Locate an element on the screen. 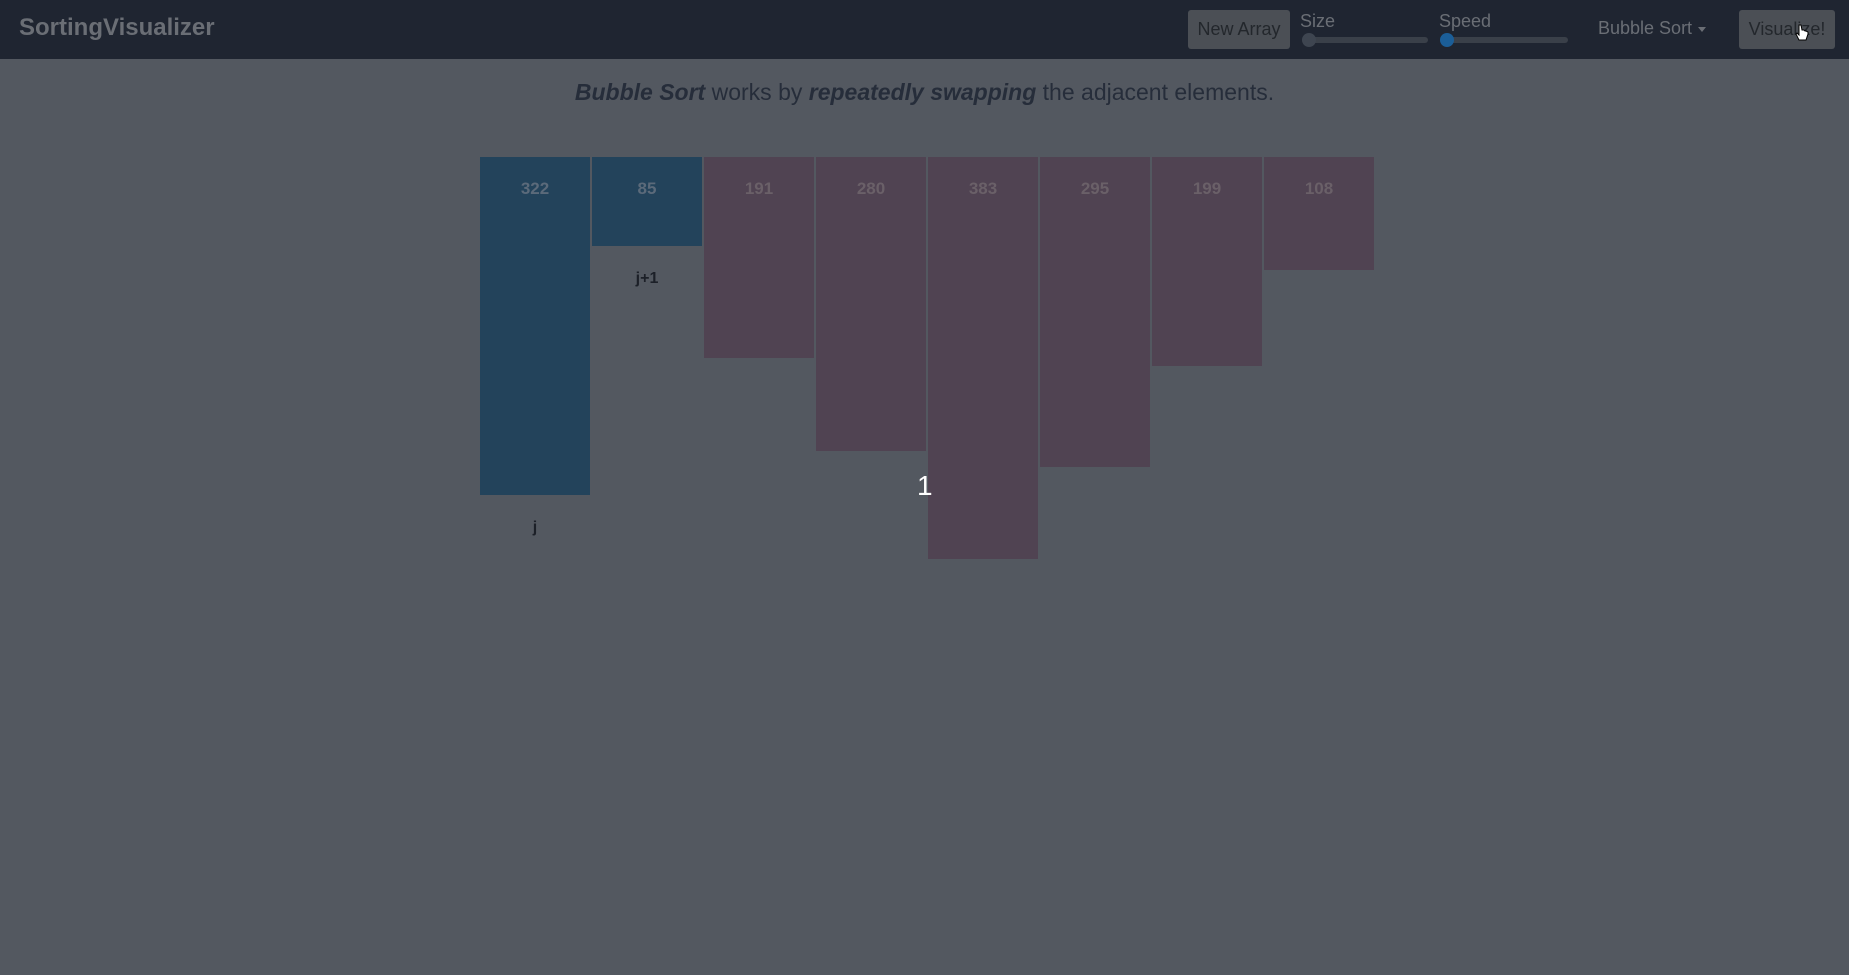 The height and width of the screenshot is (975, 1849). size-slider-track is located at coordinates (1365, 40).